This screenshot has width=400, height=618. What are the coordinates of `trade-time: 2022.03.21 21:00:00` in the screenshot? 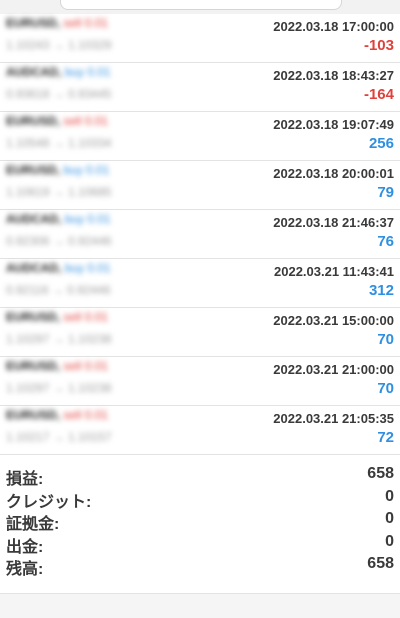 It's located at (333, 369).